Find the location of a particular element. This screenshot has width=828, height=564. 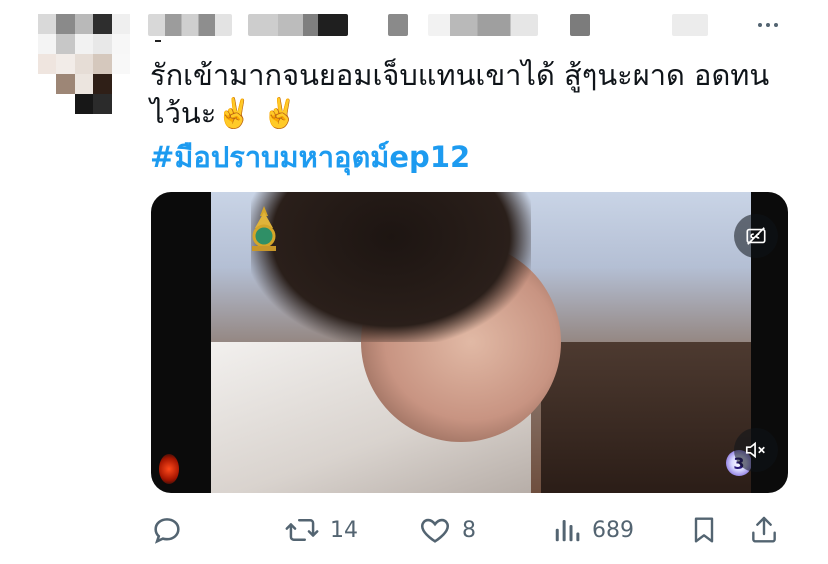

tweet-actions: 14 8 689 is located at coordinates (470, 530).